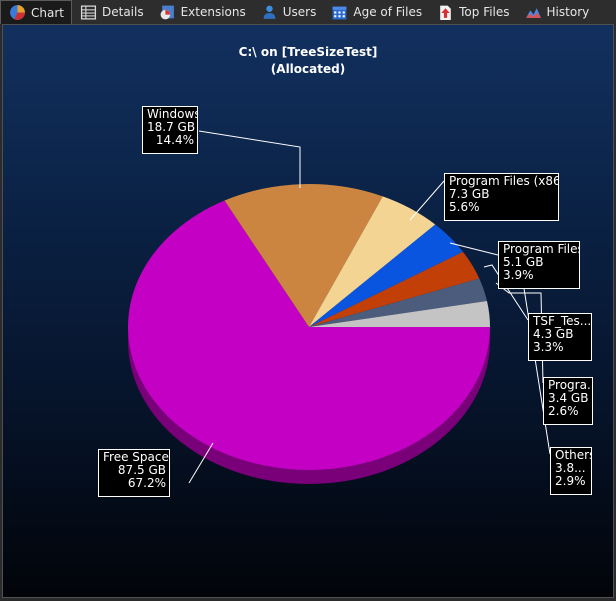  What do you see at coordinates (339, 12) in the screenshot?
I see `calendar-icon` at bounding box center [339, 12].